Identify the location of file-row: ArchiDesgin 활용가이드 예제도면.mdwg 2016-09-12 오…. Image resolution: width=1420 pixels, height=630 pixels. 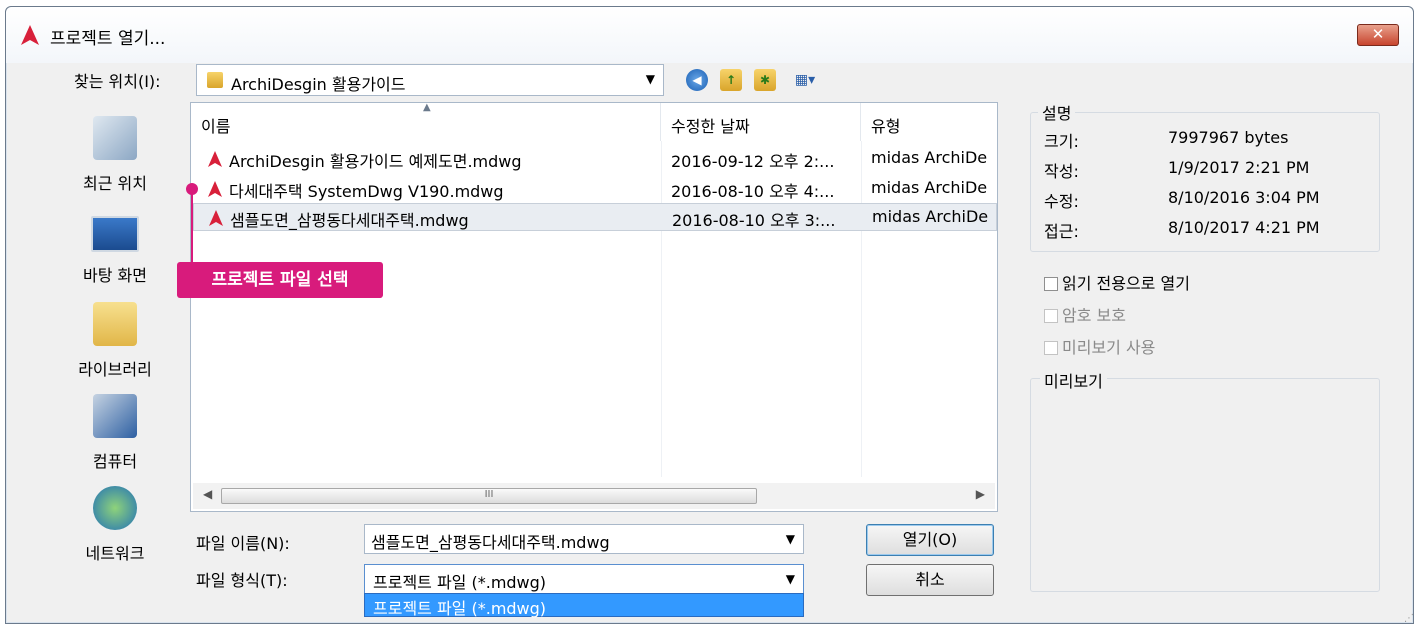
(595, 159).